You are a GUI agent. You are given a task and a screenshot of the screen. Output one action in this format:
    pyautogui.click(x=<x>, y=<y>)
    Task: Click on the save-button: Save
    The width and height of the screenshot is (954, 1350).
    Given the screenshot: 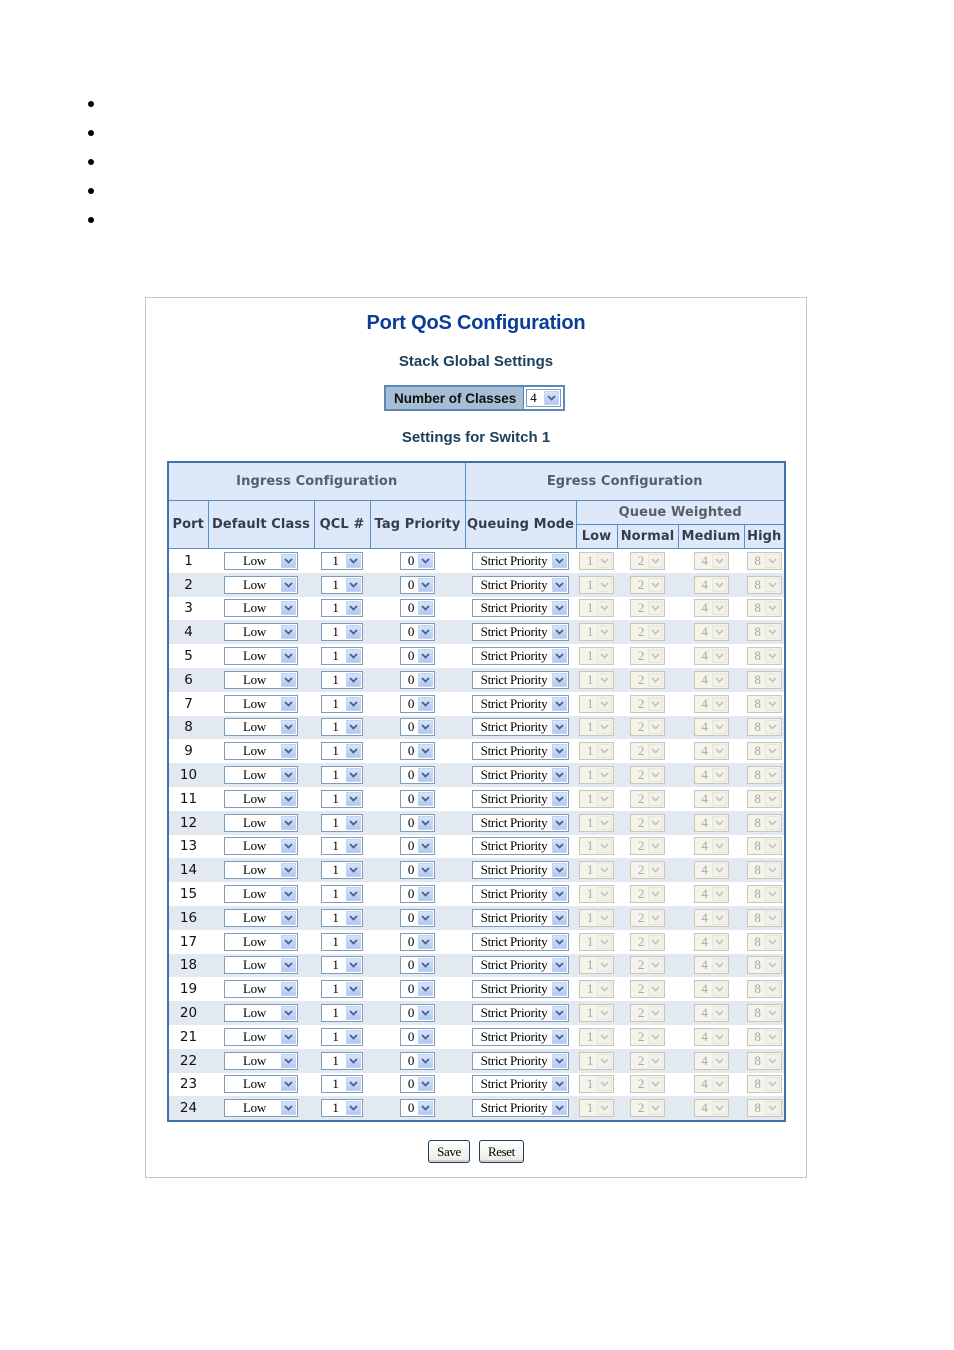 What is the action you would take?
    pyautogui.click(x=449, y=1151)
    